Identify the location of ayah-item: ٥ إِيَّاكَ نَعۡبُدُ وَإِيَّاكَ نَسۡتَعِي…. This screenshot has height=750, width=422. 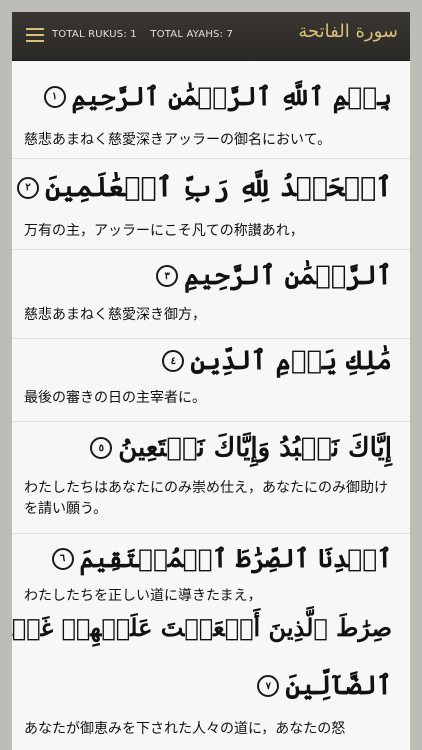
(211, 477).